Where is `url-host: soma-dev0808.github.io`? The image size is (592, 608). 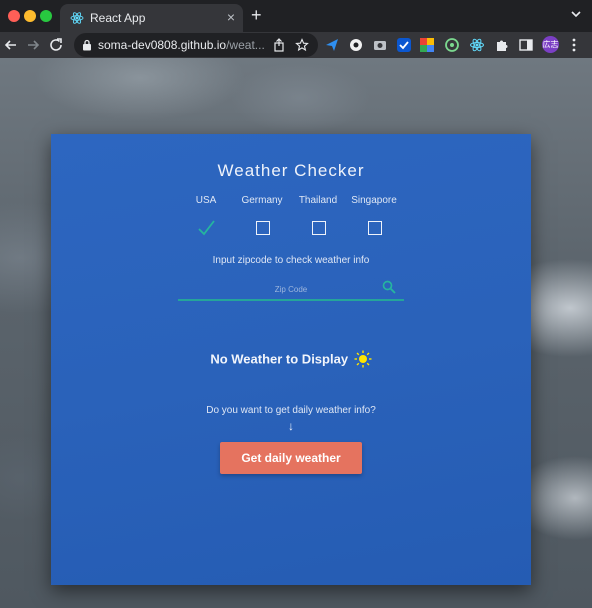
url-host: soma-dev0808.github.io is located at coordinates (162, 45).